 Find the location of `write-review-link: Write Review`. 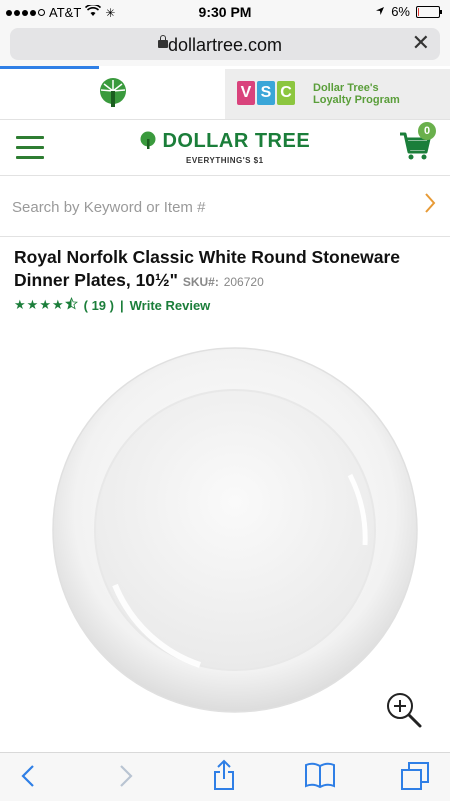

write-review-link: Write Review is located at coordinates (170, 305).